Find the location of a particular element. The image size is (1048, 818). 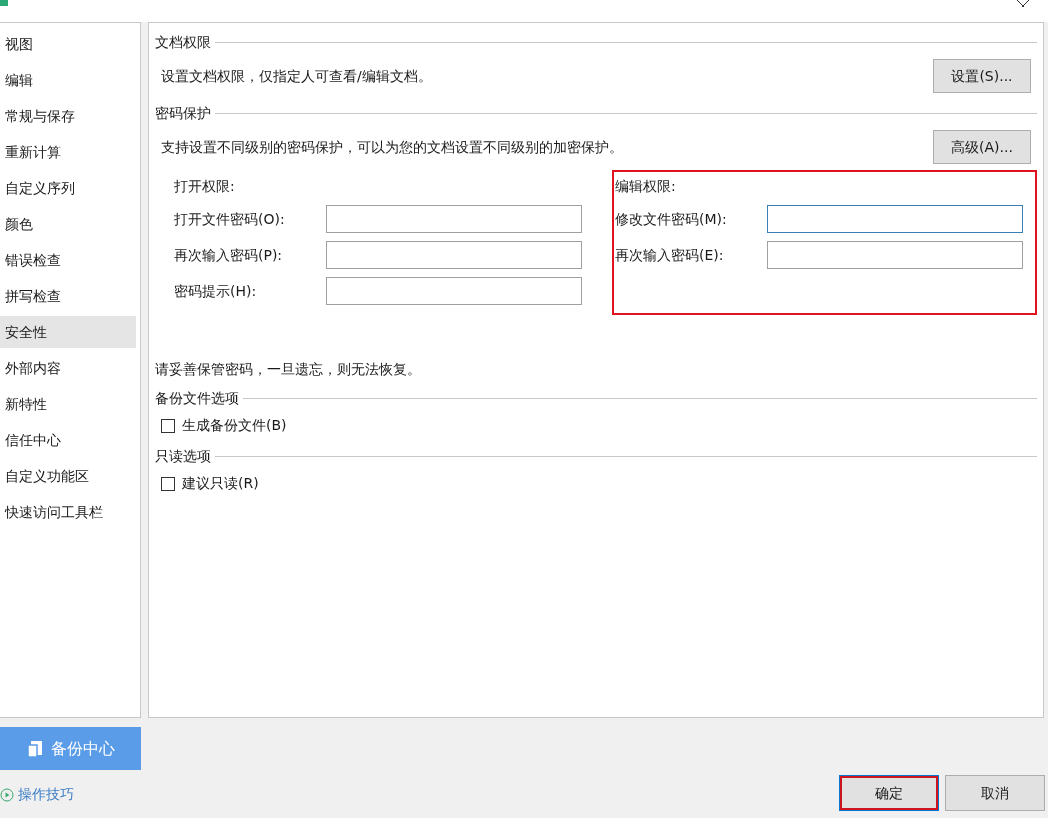

sidebar-item: 快速访问工具栏 is located at coordinates (68, 512).